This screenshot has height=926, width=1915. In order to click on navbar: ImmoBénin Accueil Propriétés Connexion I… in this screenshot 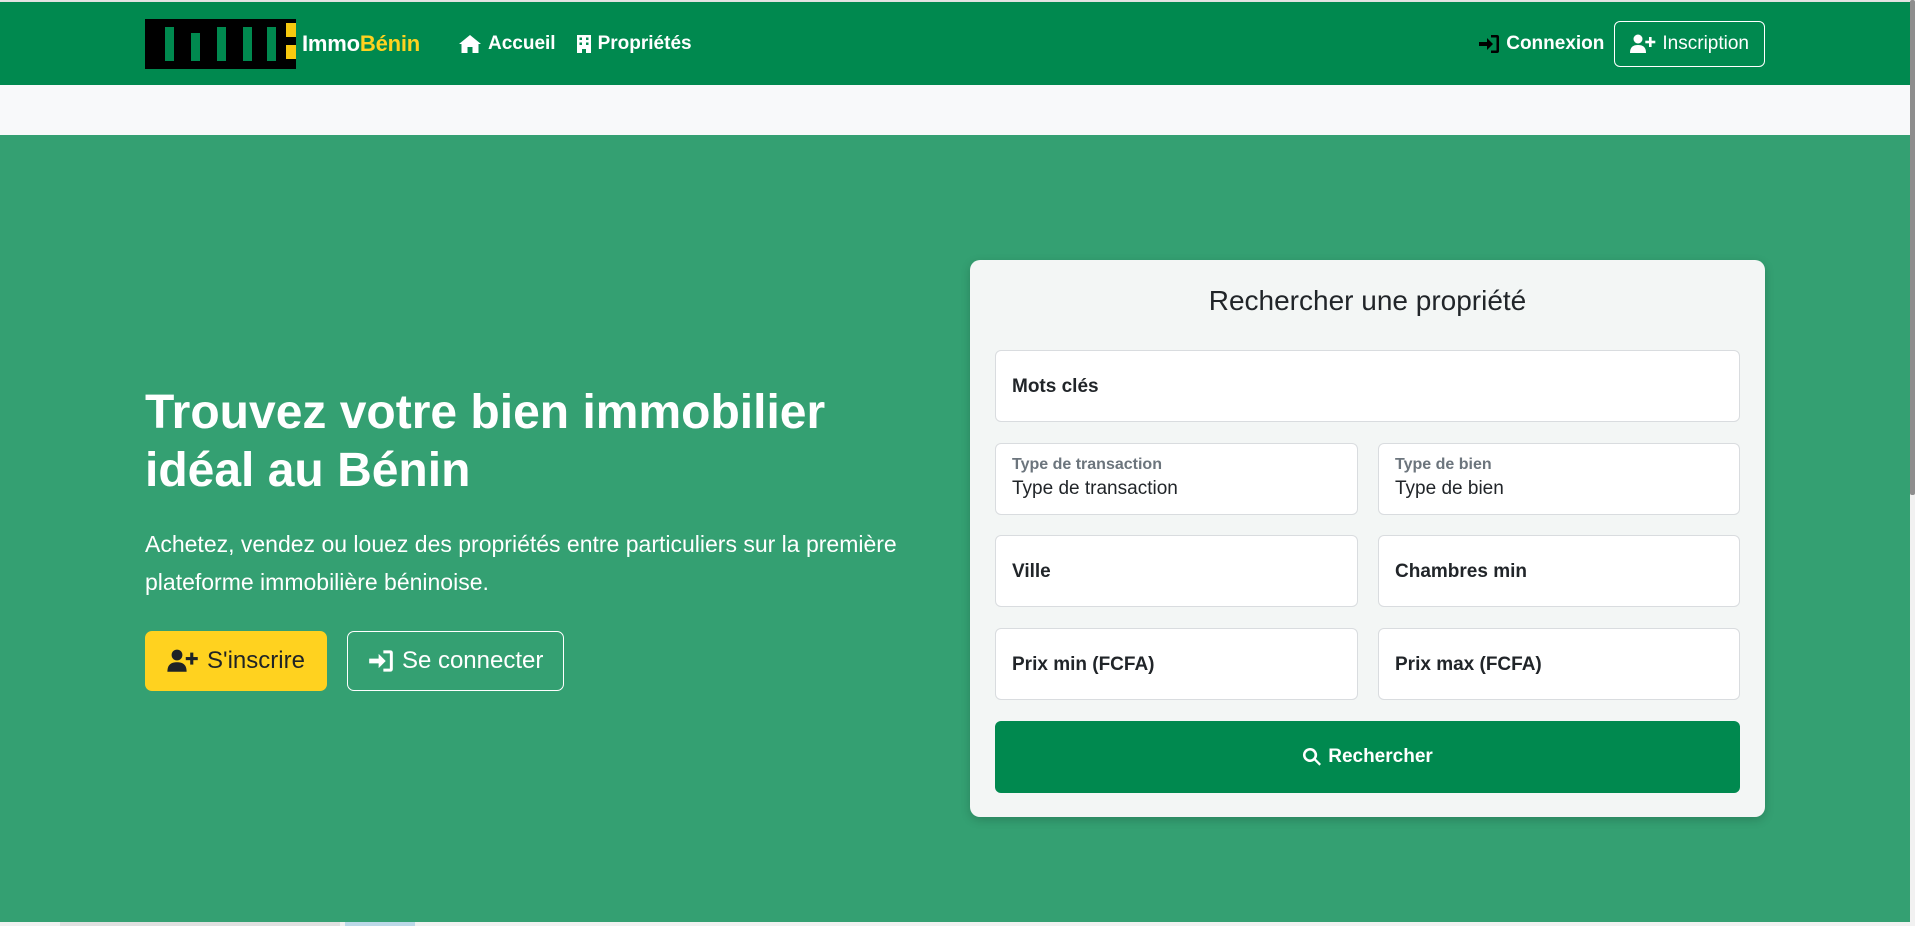, I will do `click(955, 43)`.